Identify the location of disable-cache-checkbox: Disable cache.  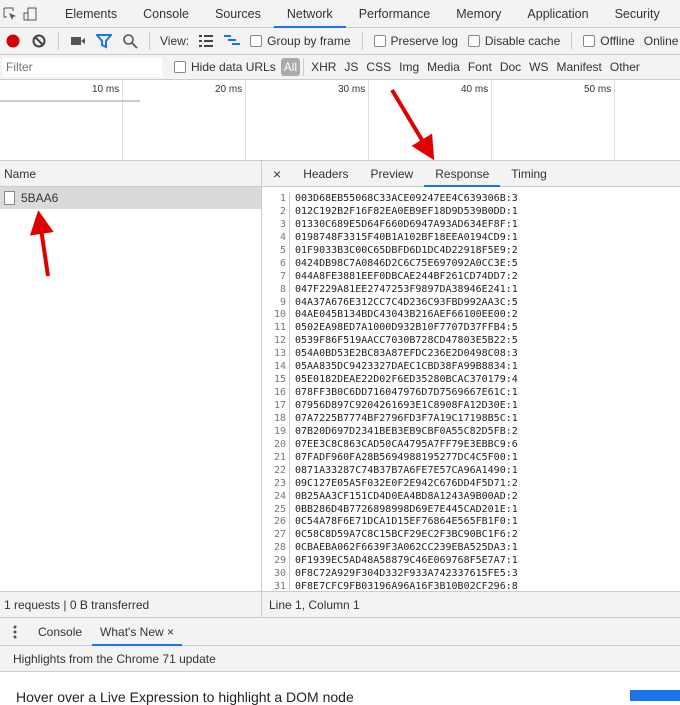
(514, 41).